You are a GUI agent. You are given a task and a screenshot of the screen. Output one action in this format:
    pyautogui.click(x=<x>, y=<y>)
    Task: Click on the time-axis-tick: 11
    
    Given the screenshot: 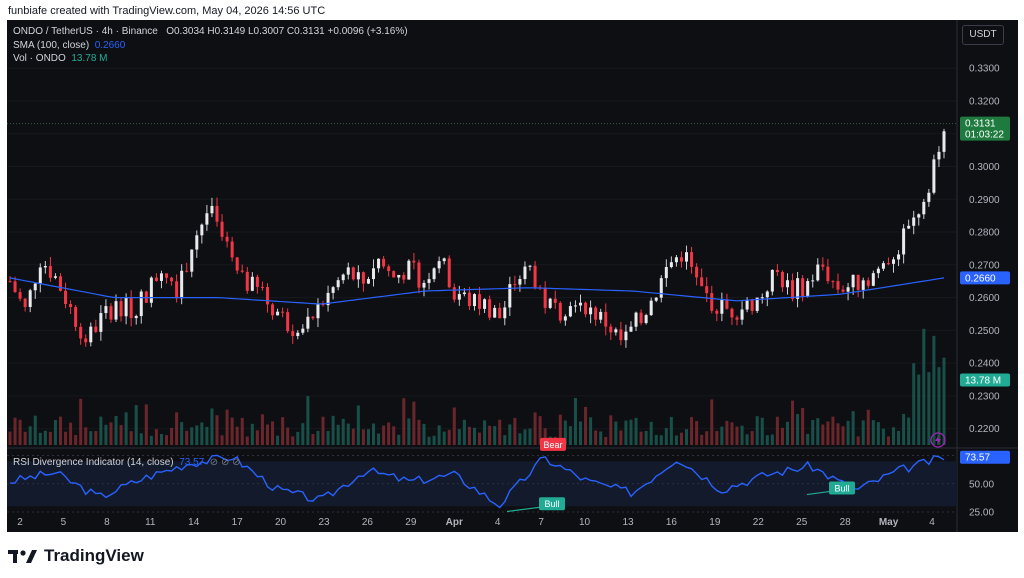 What is the action you would take?
    pyautogui.click(x=150, y=522)
    